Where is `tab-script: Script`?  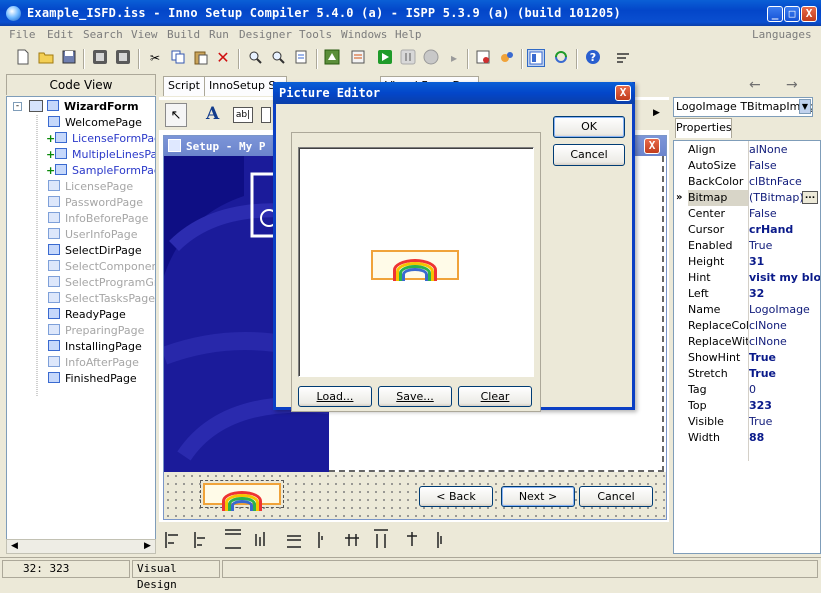 tab-script: Script is located at coordinates (184, 86).